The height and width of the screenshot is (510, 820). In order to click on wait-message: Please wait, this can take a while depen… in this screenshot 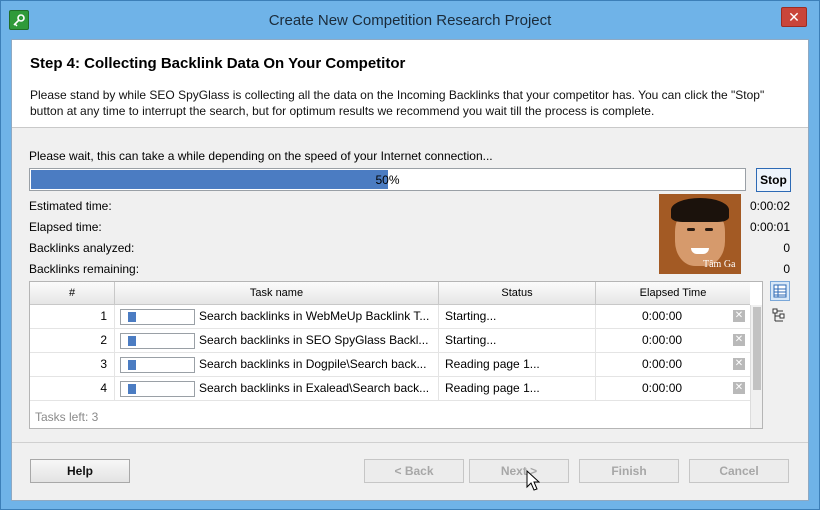, I will do `click(261, 156)`.